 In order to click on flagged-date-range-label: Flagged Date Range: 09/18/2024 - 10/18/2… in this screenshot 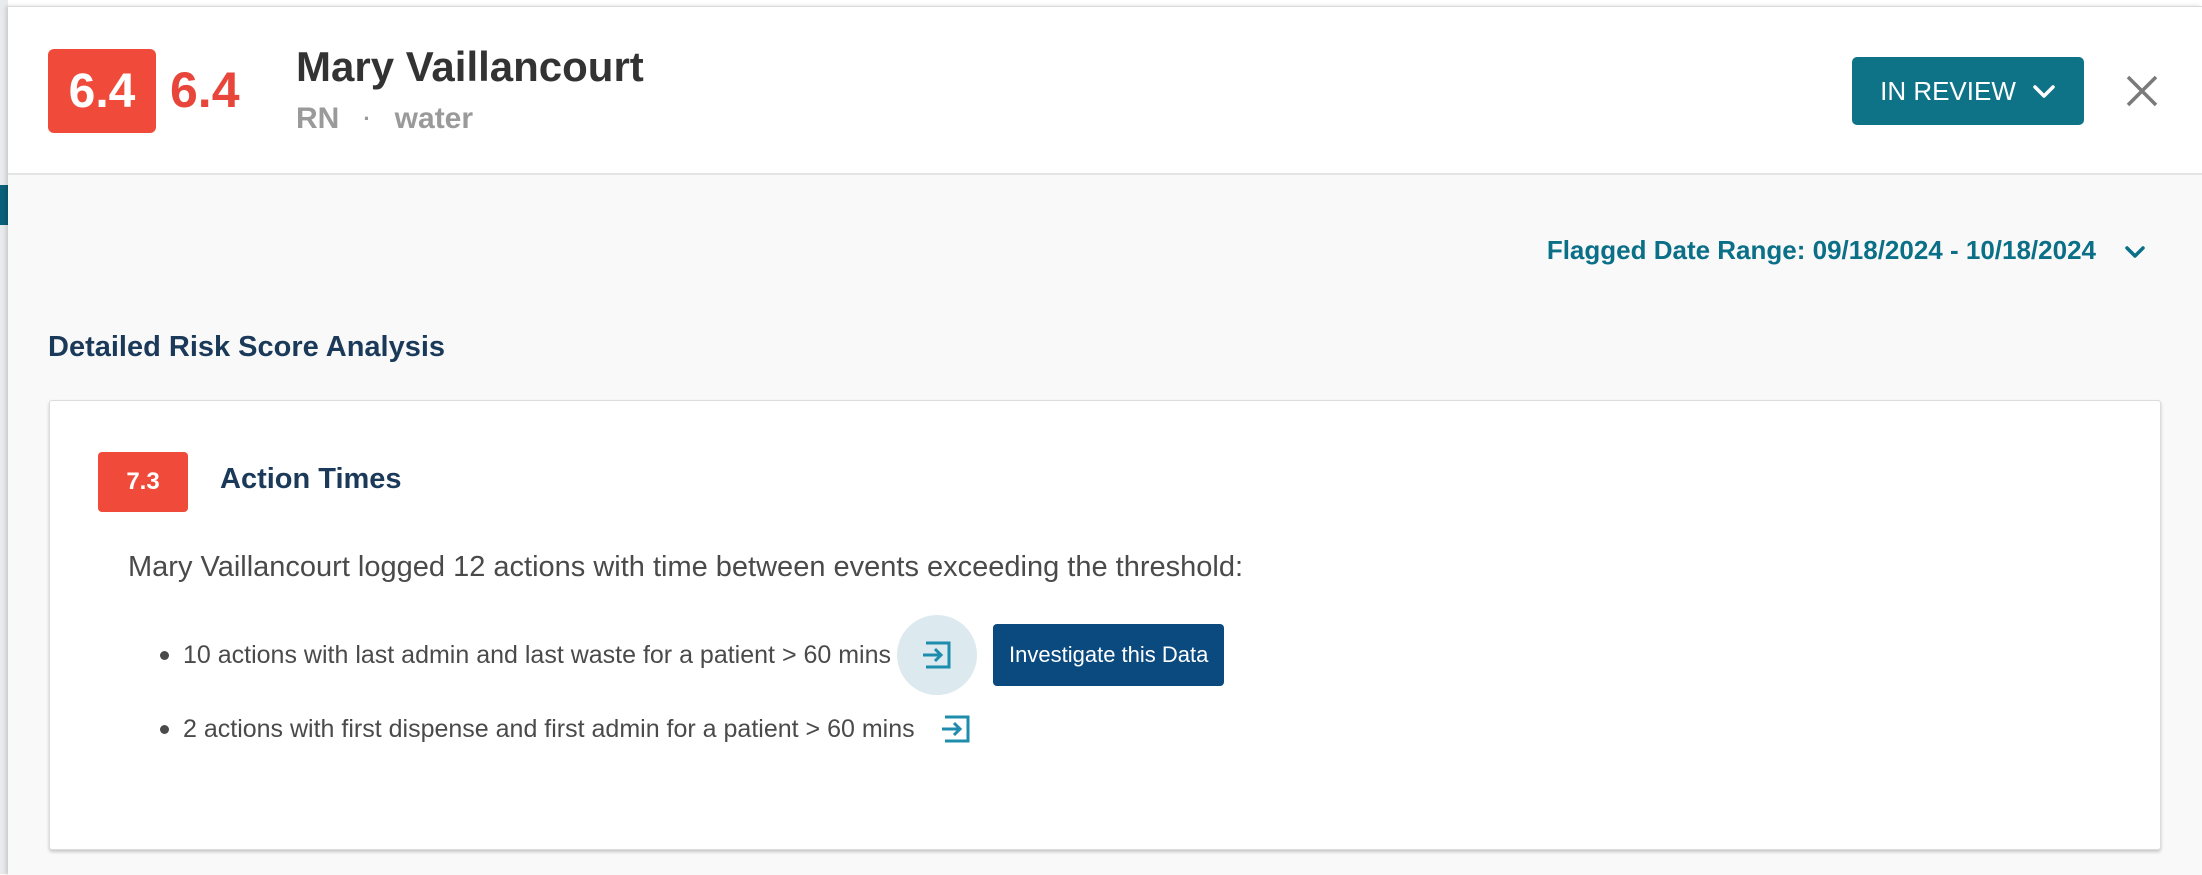, I will do `click(1821, 250)`.